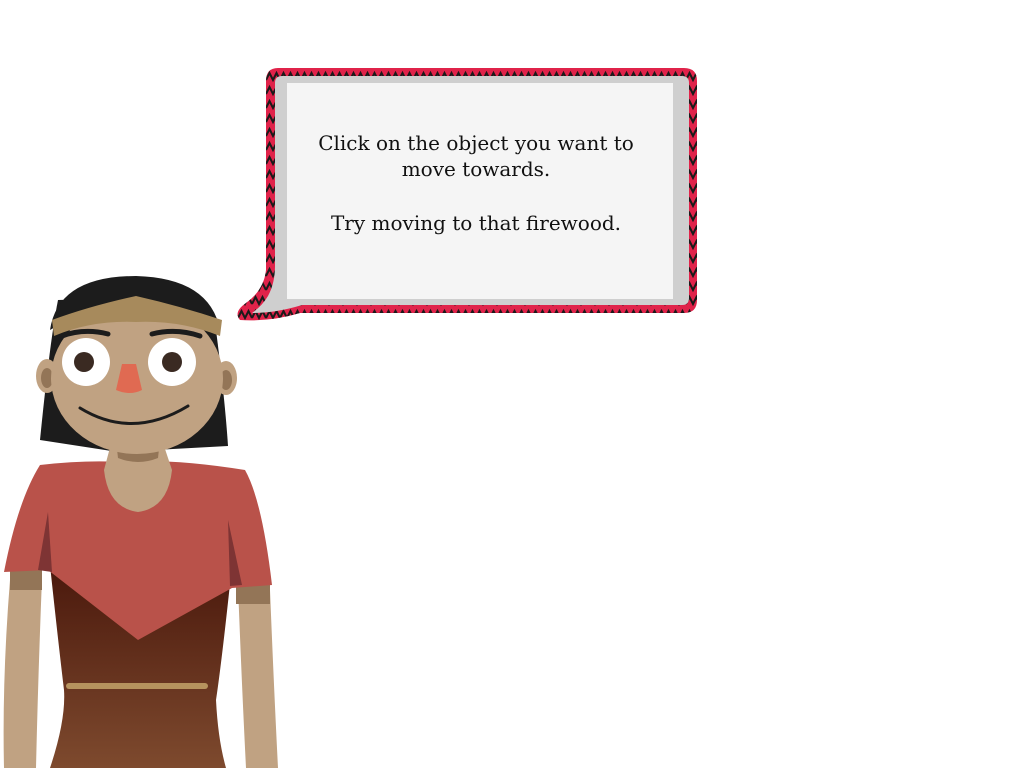  I want to click on right-arm, so click(258, 677).